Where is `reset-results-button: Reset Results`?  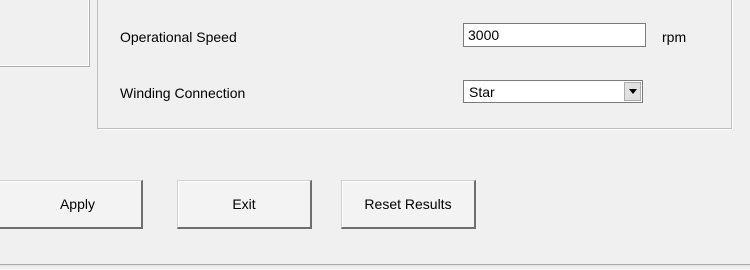
reset-results-button: Reset Results is located at coordinates (408, 204).